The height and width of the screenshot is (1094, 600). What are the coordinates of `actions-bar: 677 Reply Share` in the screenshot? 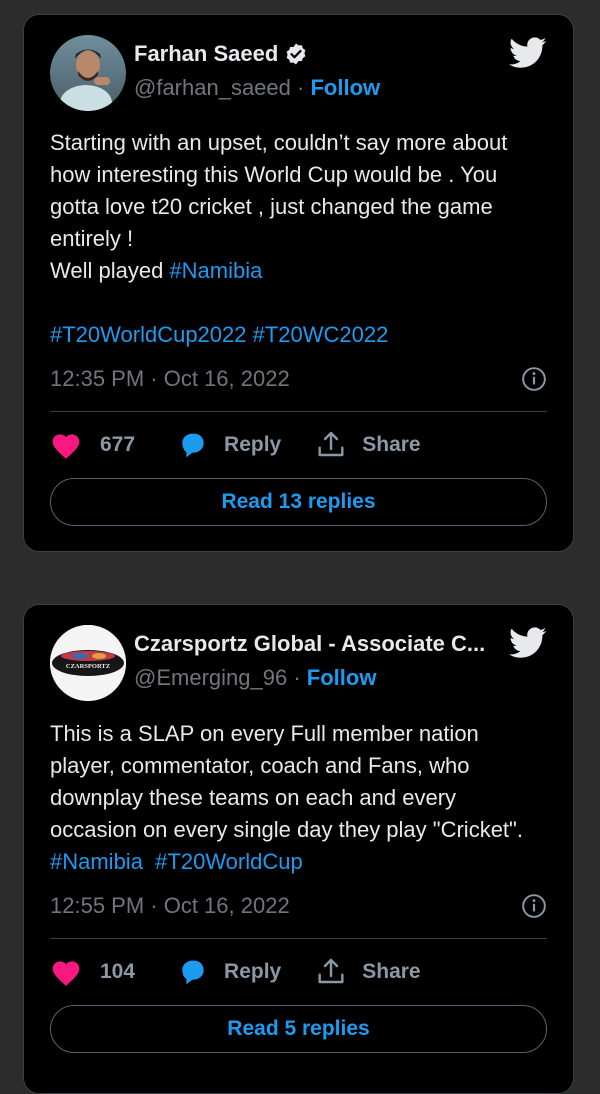 It's located at (298, 445).